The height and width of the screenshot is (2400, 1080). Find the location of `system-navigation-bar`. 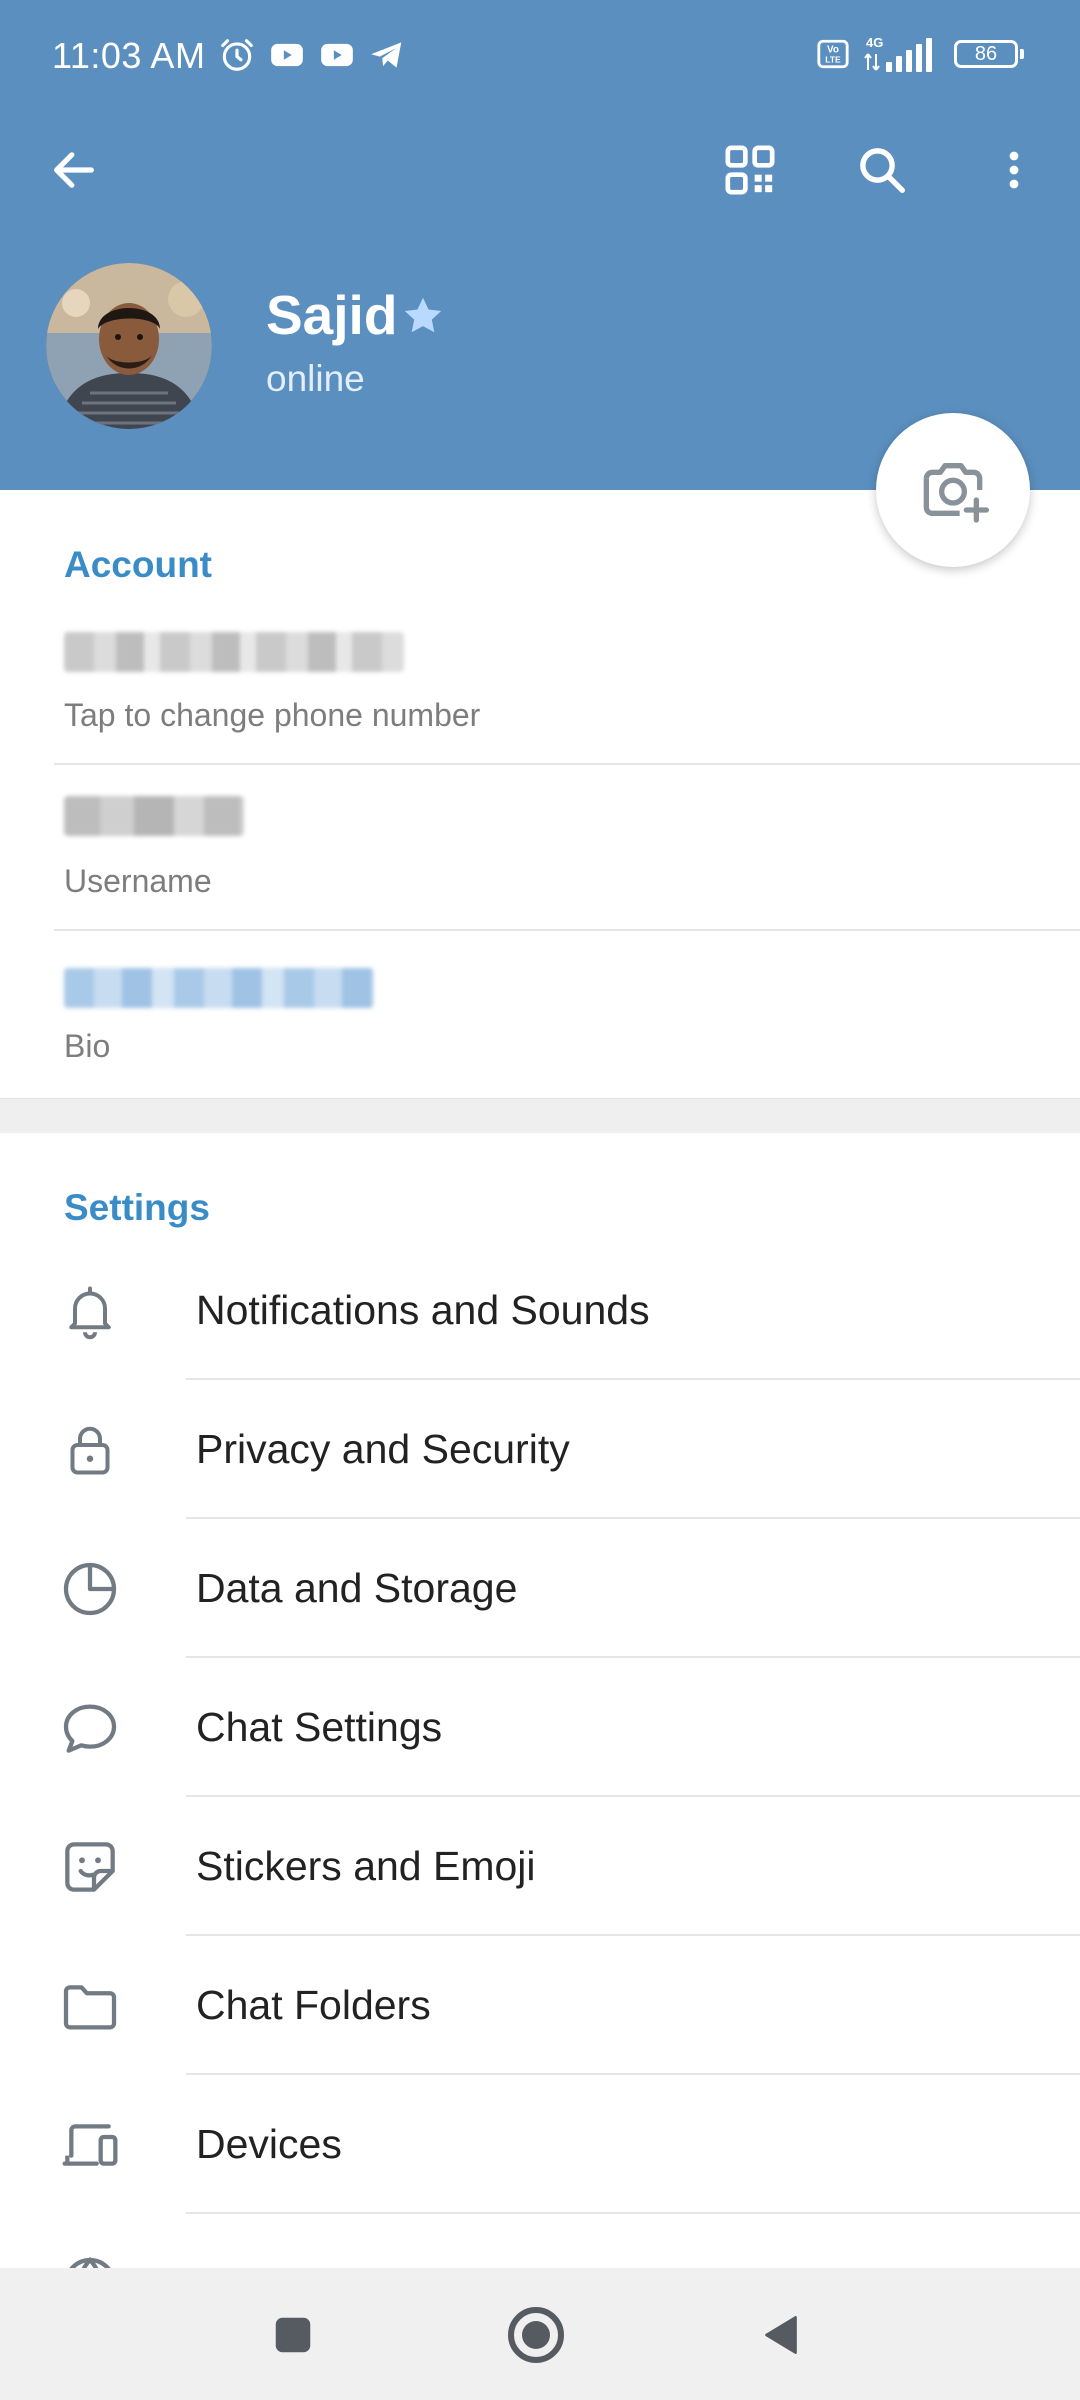

system-navigation-bar is located at coordinates (540, 2334).